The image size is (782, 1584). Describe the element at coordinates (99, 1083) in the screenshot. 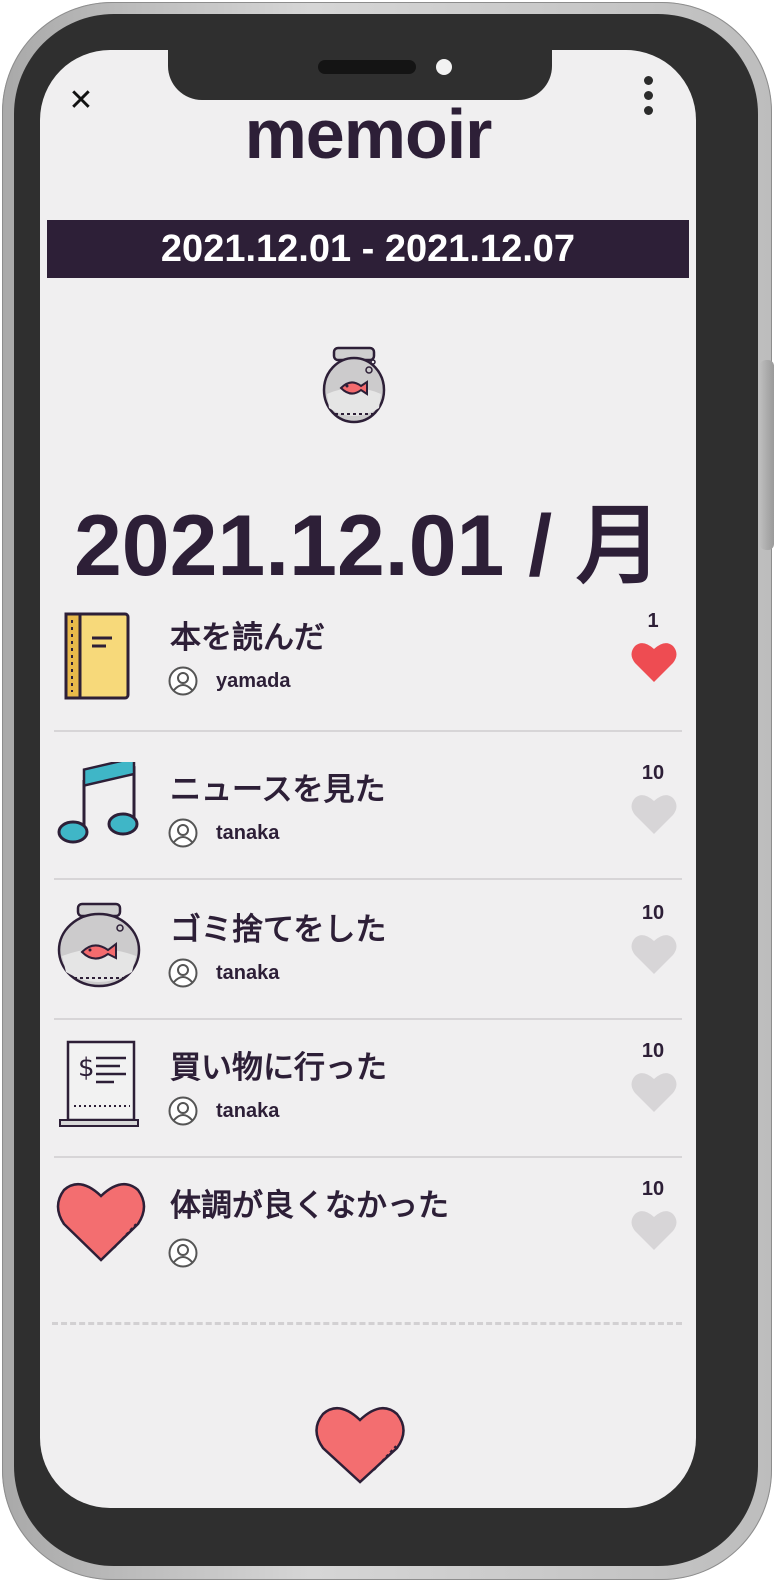

I see `receipt-icon: $` at that location.